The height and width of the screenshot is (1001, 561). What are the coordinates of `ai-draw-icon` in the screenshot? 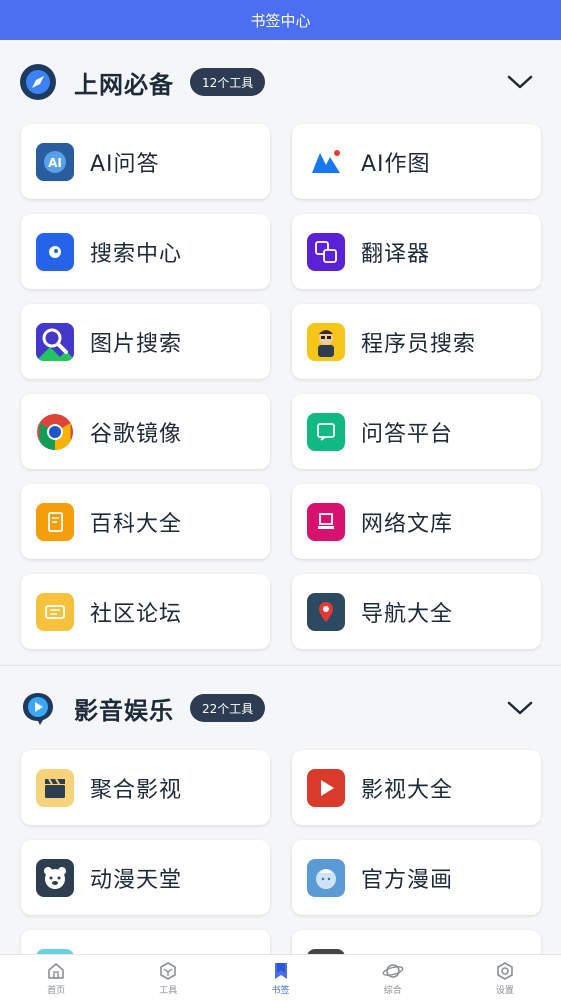 It's located at (326, 161).